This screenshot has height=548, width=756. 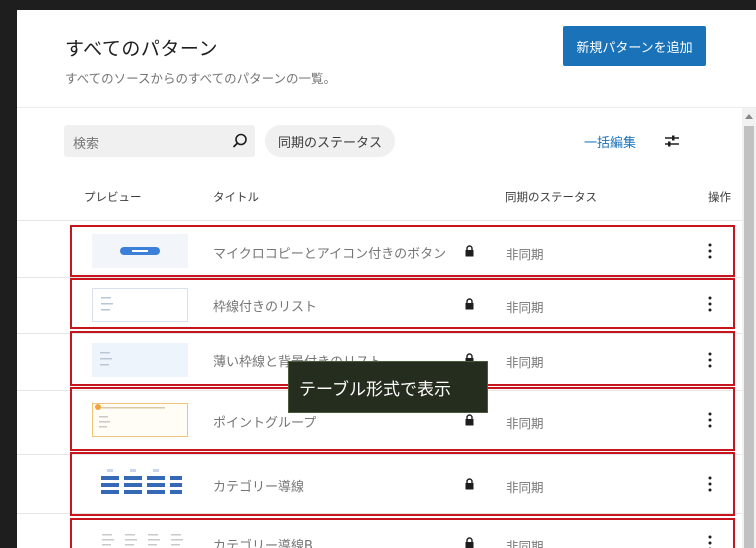 I want to click on table-row: マイクロコピーとアイコン付きのボタン 非同期, so click(x=402, y=251).